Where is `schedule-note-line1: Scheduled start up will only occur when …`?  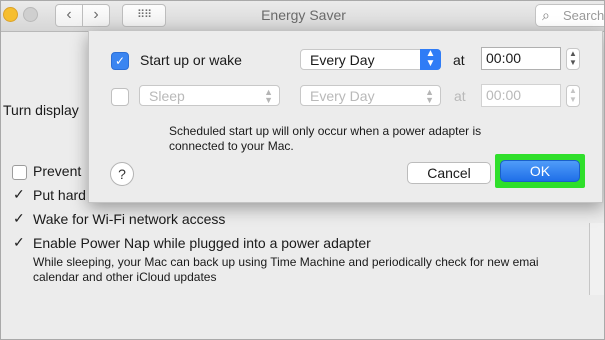
schedule-note-line1: Scheduled start up will only occur when … is located at coordinates (325, 131).